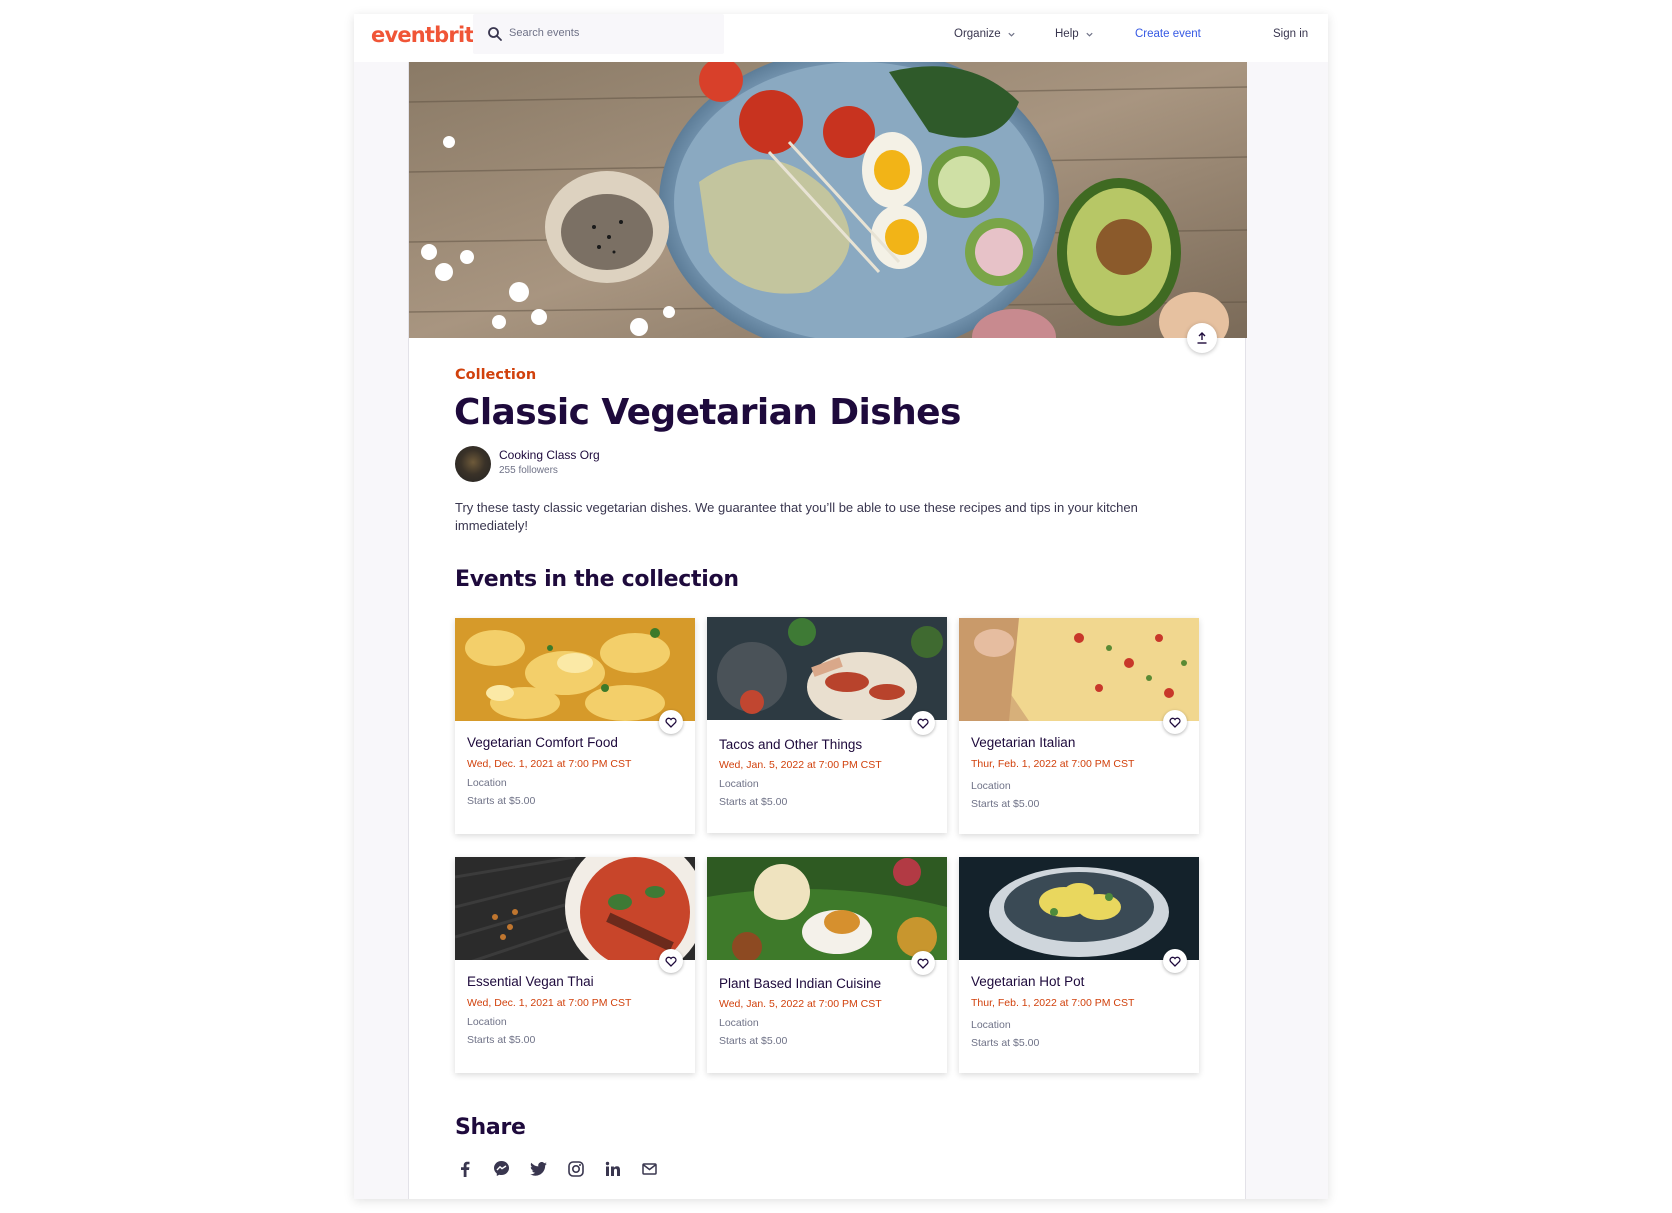 Image resolution: width=1672 pixels, height=1213 pixels. Describe the element at coordinates (549, 455) in the screenshot. I see `organizer-name: Cooking Class Org` at that location.